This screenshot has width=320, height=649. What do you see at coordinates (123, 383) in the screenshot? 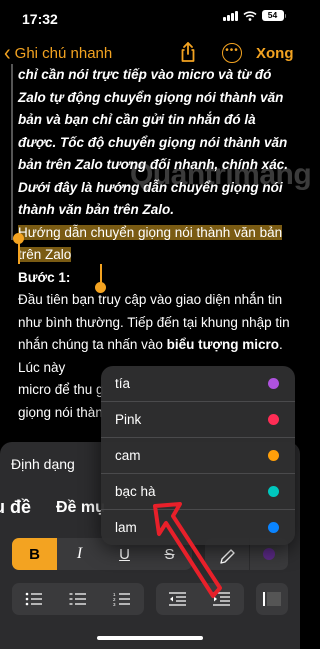
I see `color-option-label: tía` at bounding box center [123, 383].